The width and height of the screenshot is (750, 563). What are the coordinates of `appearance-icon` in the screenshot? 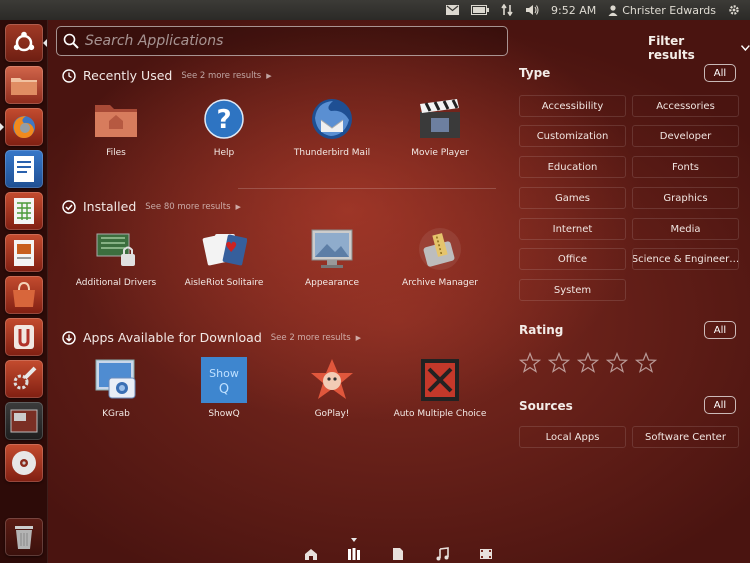 It's located at (332, 249).